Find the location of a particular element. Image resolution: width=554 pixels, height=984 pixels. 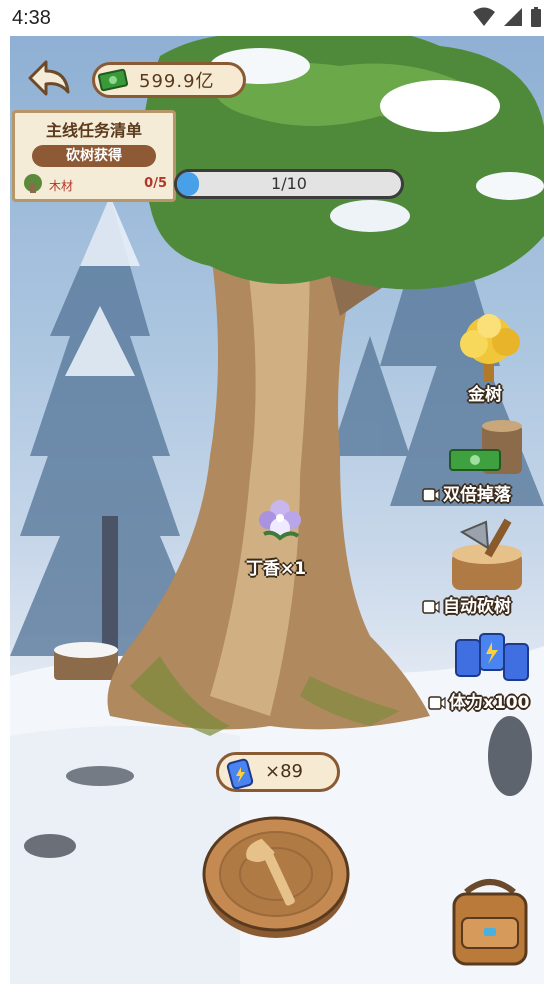

back-arrow-icon is located at coordinates (49, 78).